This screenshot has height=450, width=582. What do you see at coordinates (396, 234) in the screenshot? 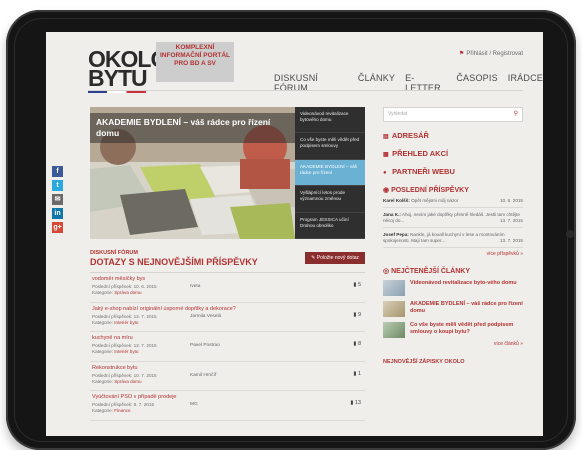
I see `post-author: Josef Pepa:` at bounding box center [396, 234].